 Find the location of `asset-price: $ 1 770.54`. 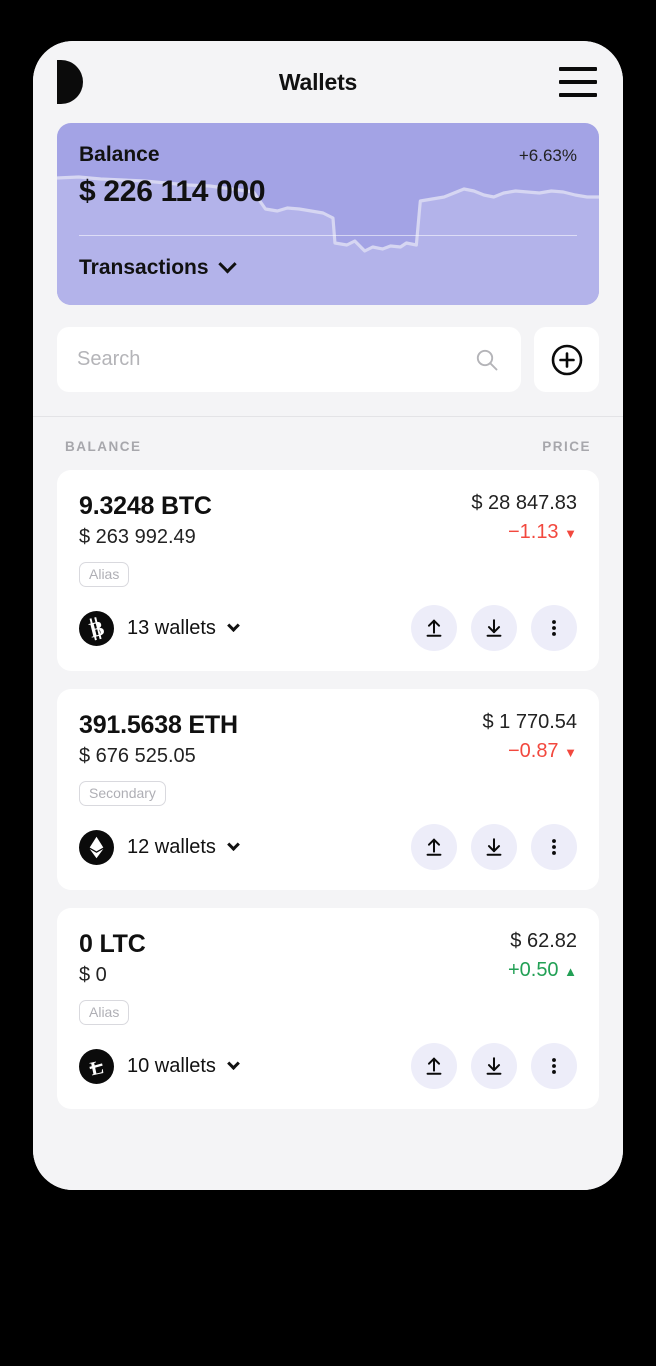

asset-price: $ 1 770.54 is located at coordinates (529, 722).